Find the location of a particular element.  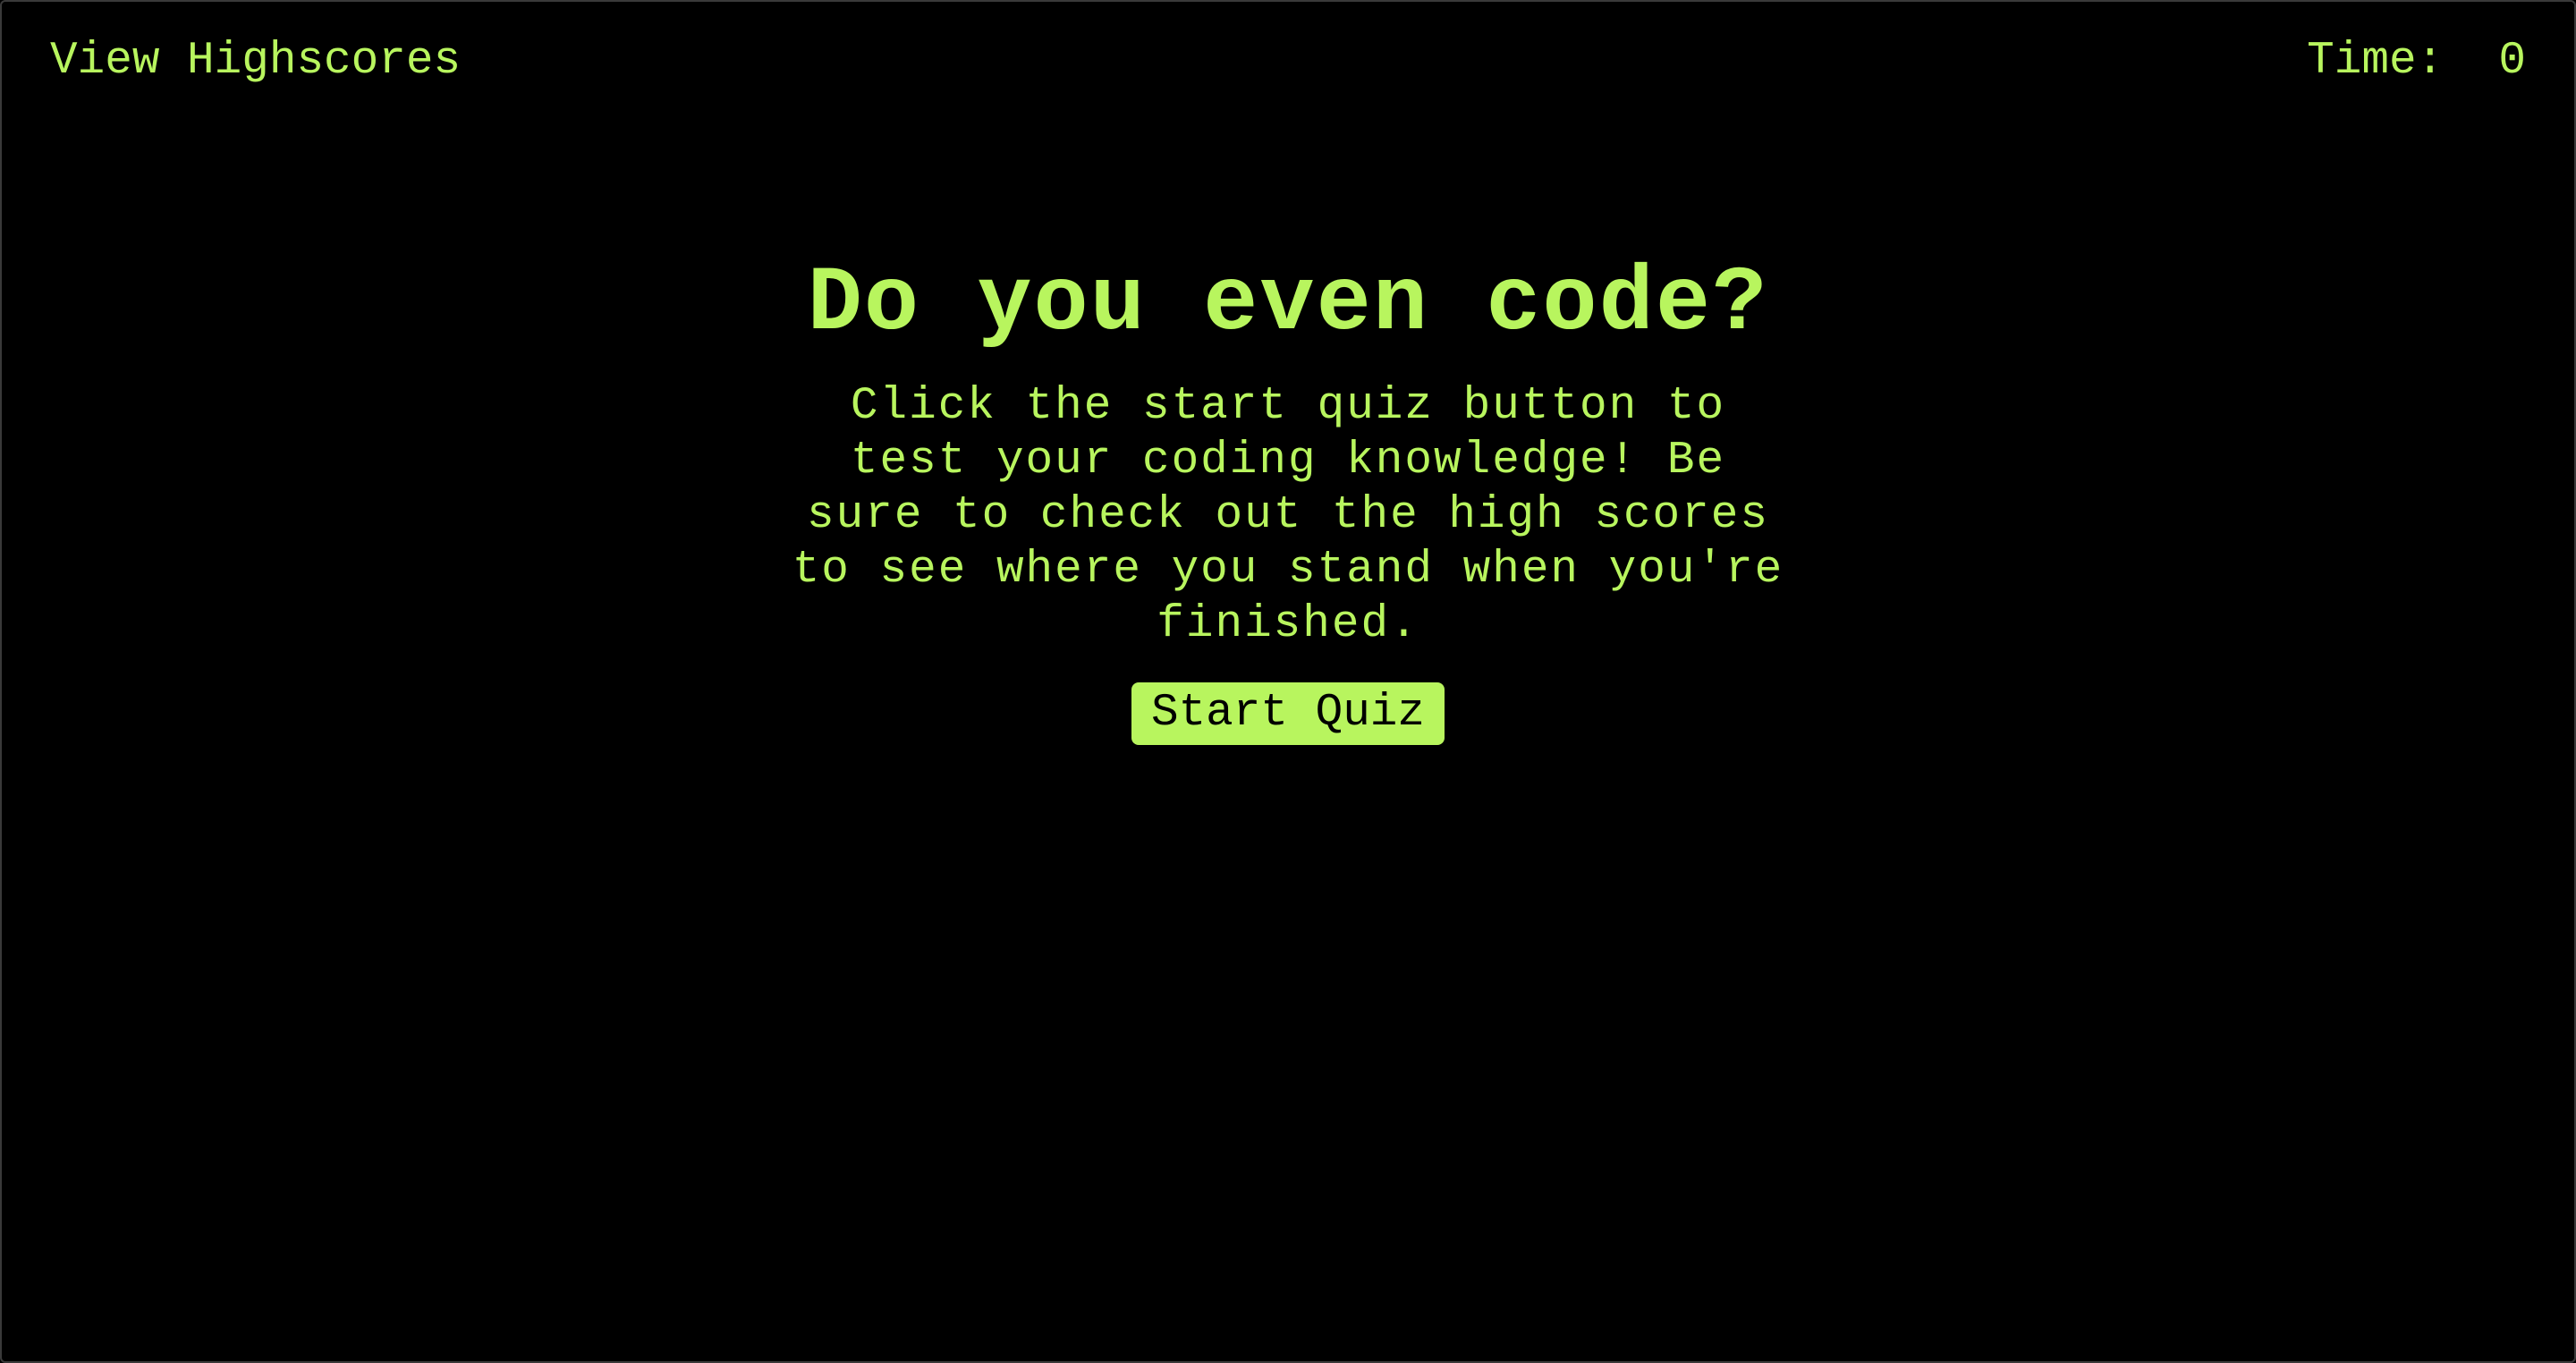

view-highscores-link: View Highscores is located at coordinates (255, 62).